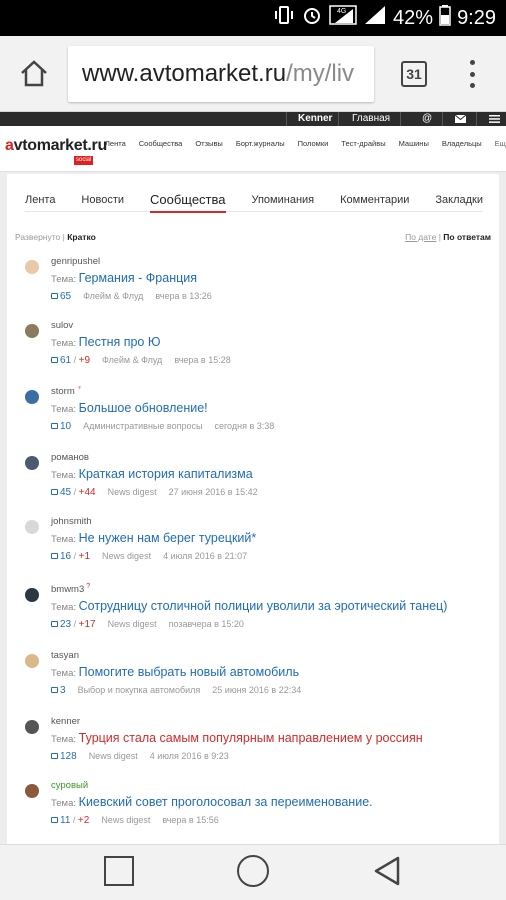 The height and width of the screenshot is (900, 506). Describe the element at coordinates (62, 325) in the screenshot. I see `author-name: sulov` at that location.